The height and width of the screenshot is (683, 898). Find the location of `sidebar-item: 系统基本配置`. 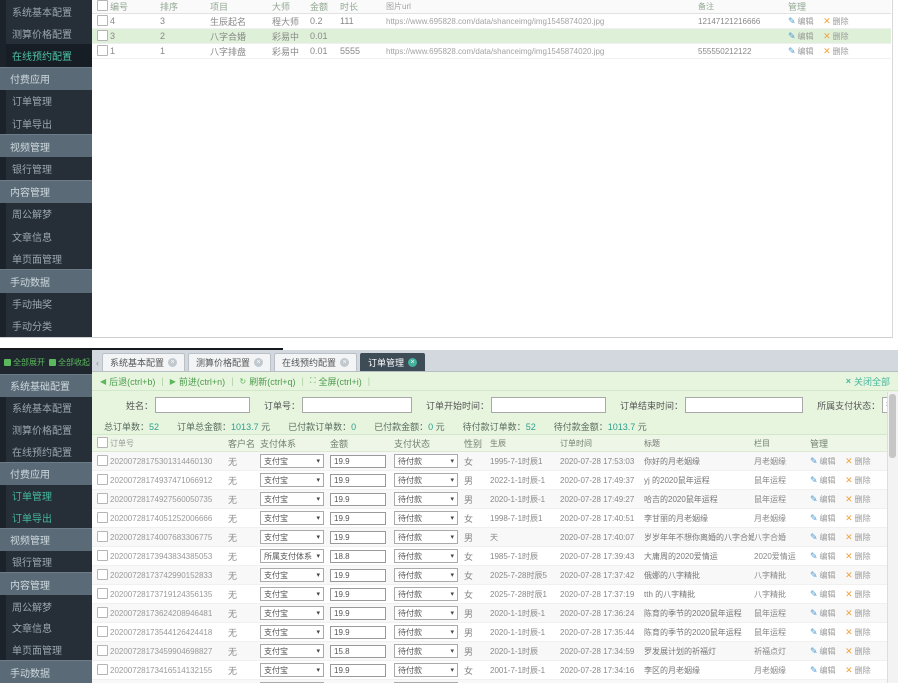

sidebar-item: 系统基本配置 is located at coordinates (46, 407).